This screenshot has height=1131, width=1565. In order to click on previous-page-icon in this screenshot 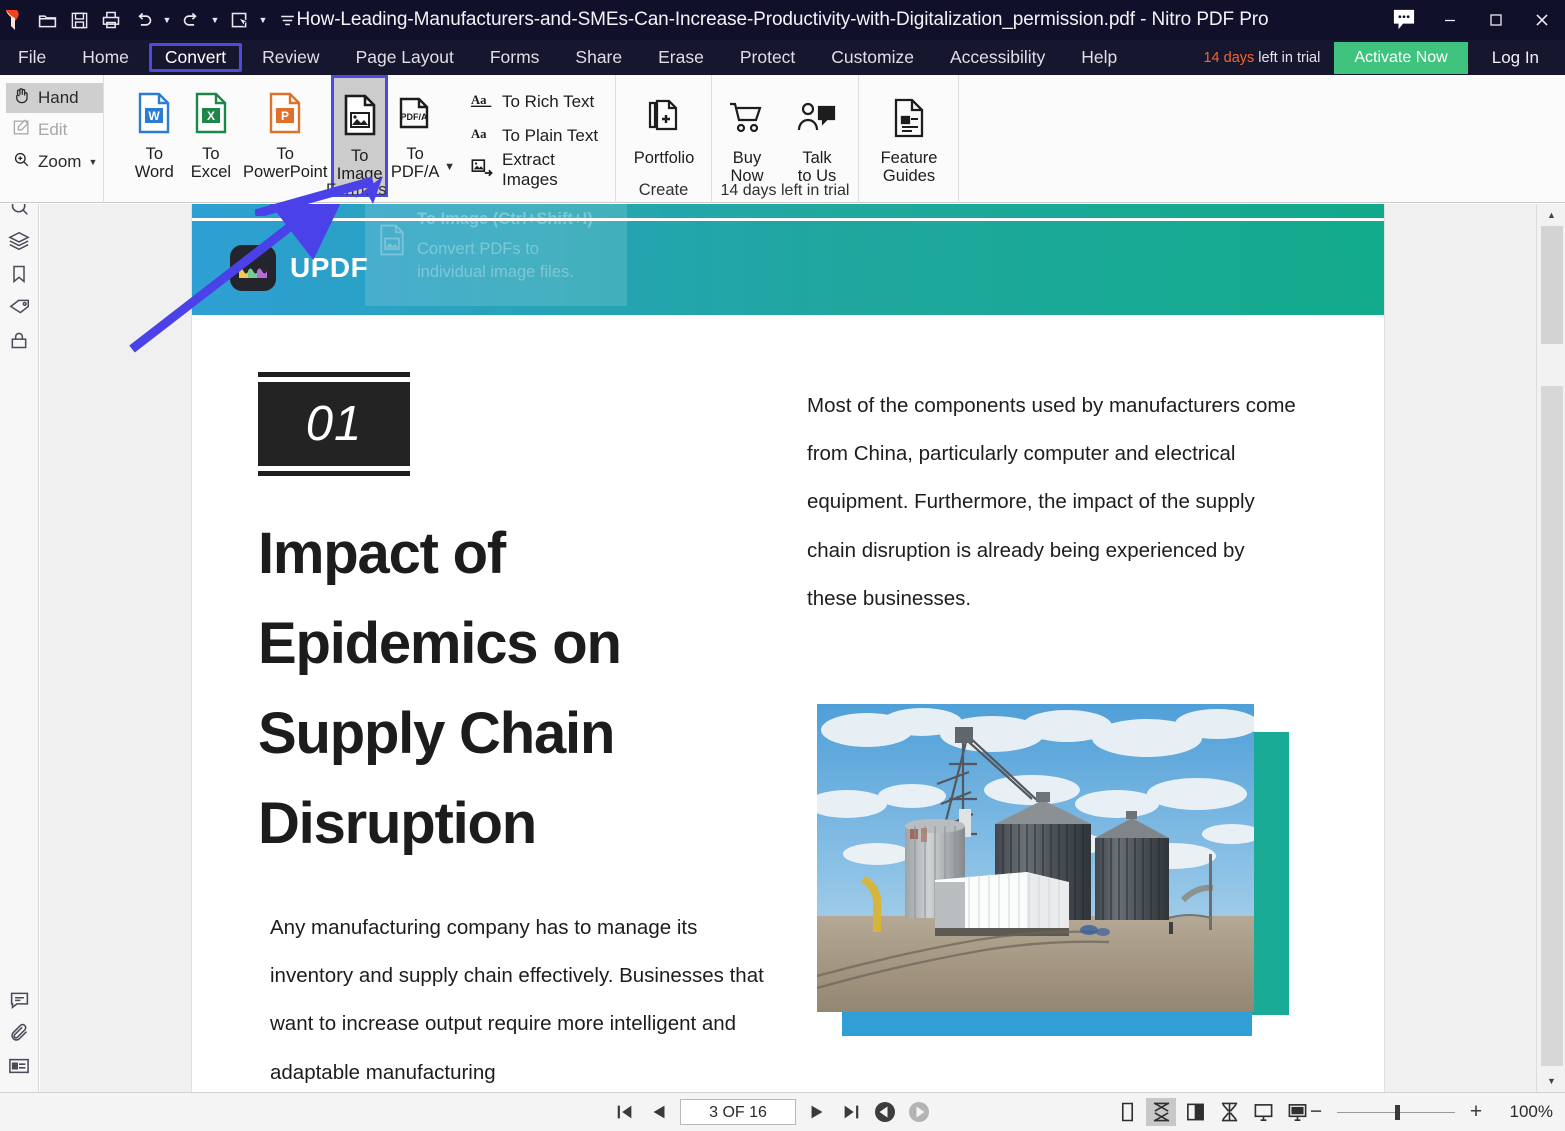, I will do `click(659, 1112)`.